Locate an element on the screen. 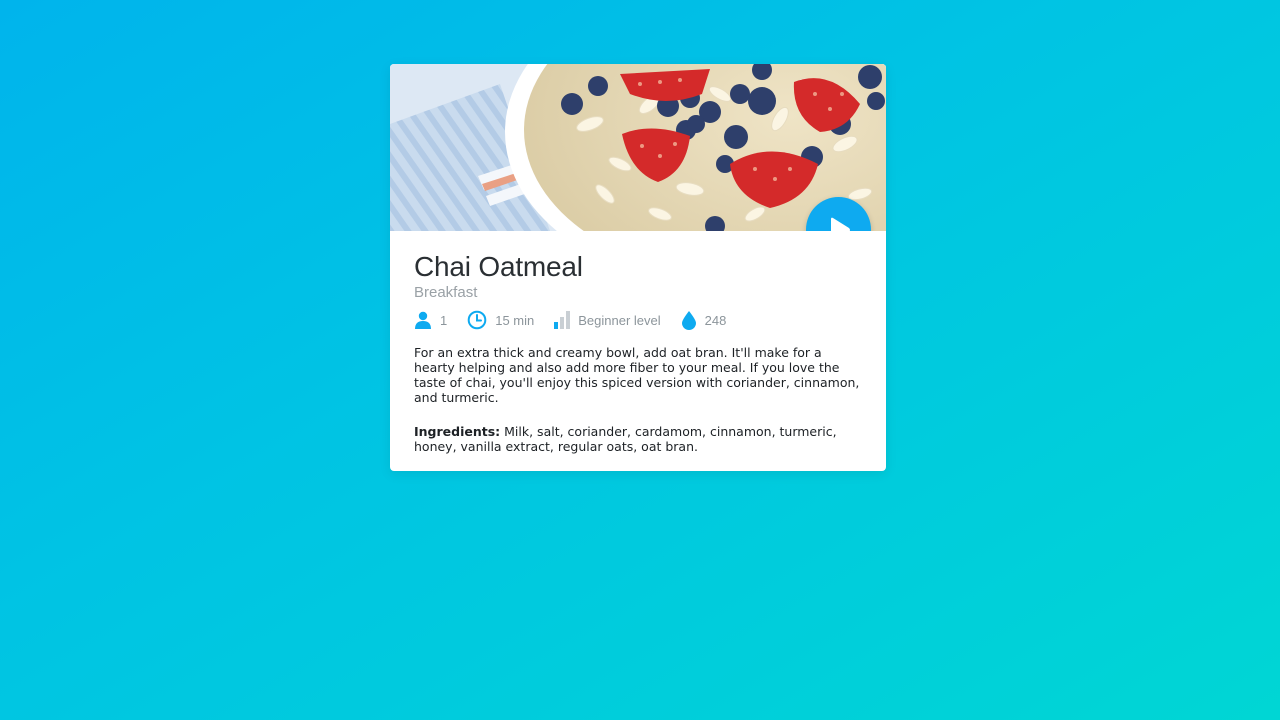  play-icon is located at coordinates (840, 224).